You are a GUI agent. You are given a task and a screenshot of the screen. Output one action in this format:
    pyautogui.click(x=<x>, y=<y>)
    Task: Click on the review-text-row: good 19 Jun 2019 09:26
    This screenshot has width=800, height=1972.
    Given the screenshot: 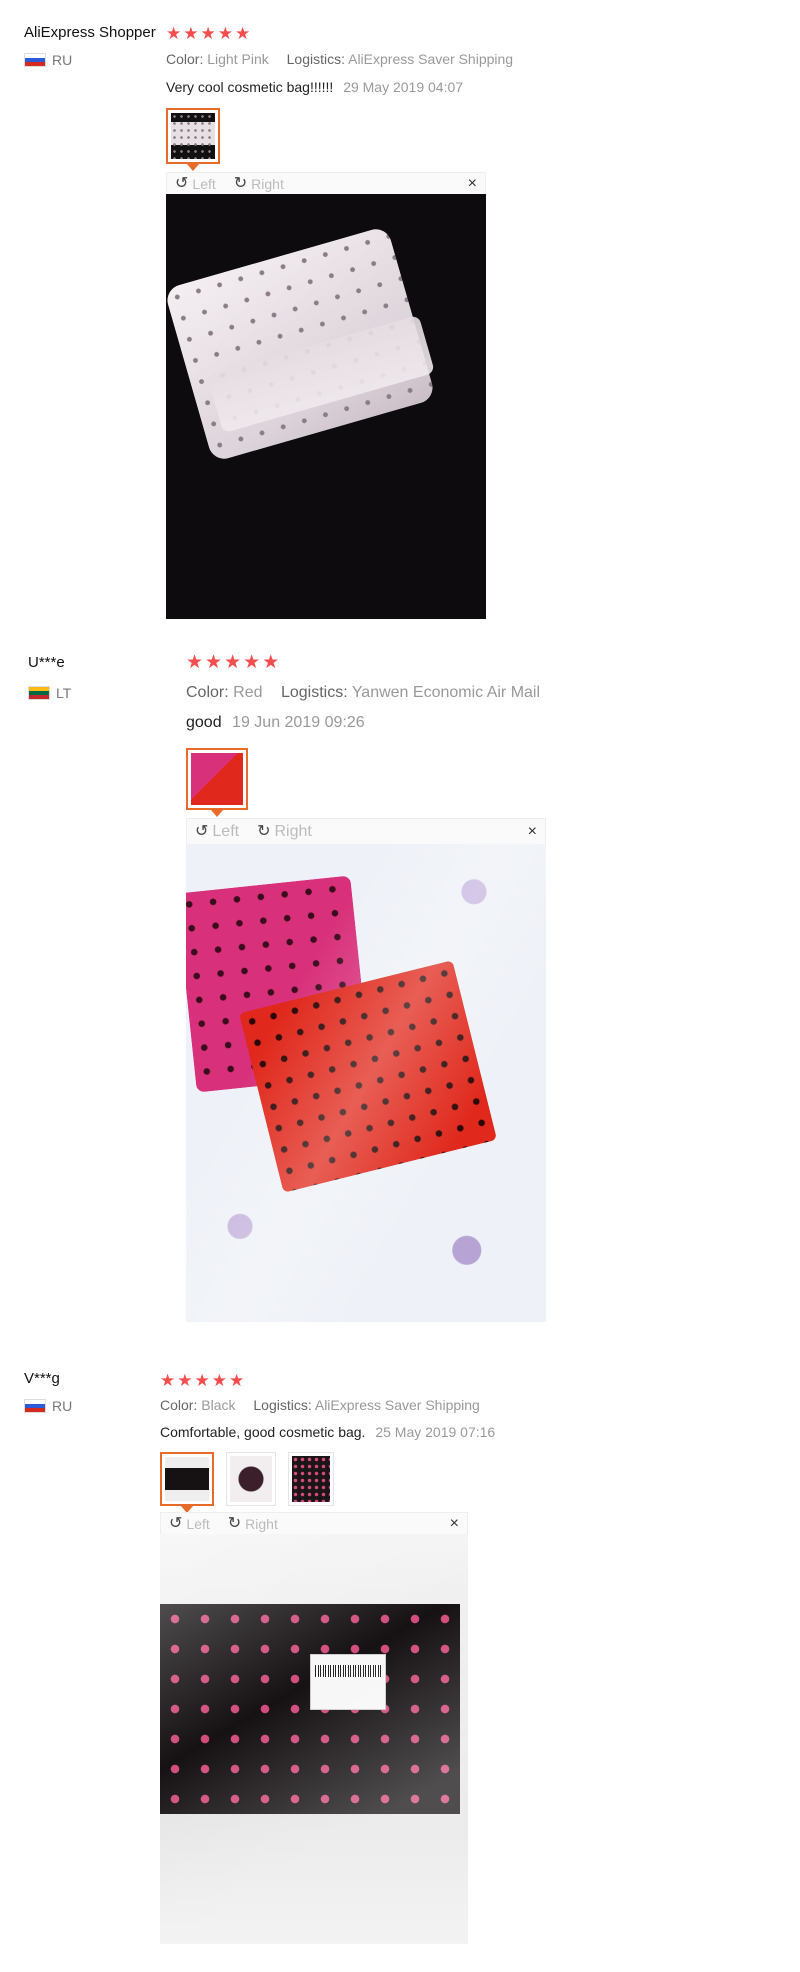 What is the action you would take?
    pyautogui.click(x=275, y=723)
    